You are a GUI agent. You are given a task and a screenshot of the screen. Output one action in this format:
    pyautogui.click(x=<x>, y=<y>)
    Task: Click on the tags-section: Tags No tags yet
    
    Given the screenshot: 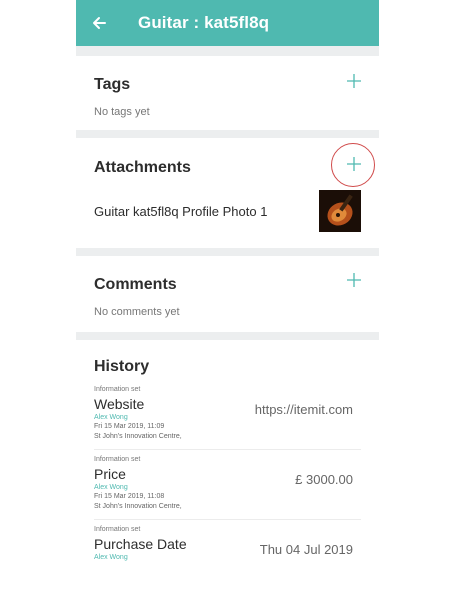 What is the action you would take?
    pyautogui.click(x=227, y=93)
    